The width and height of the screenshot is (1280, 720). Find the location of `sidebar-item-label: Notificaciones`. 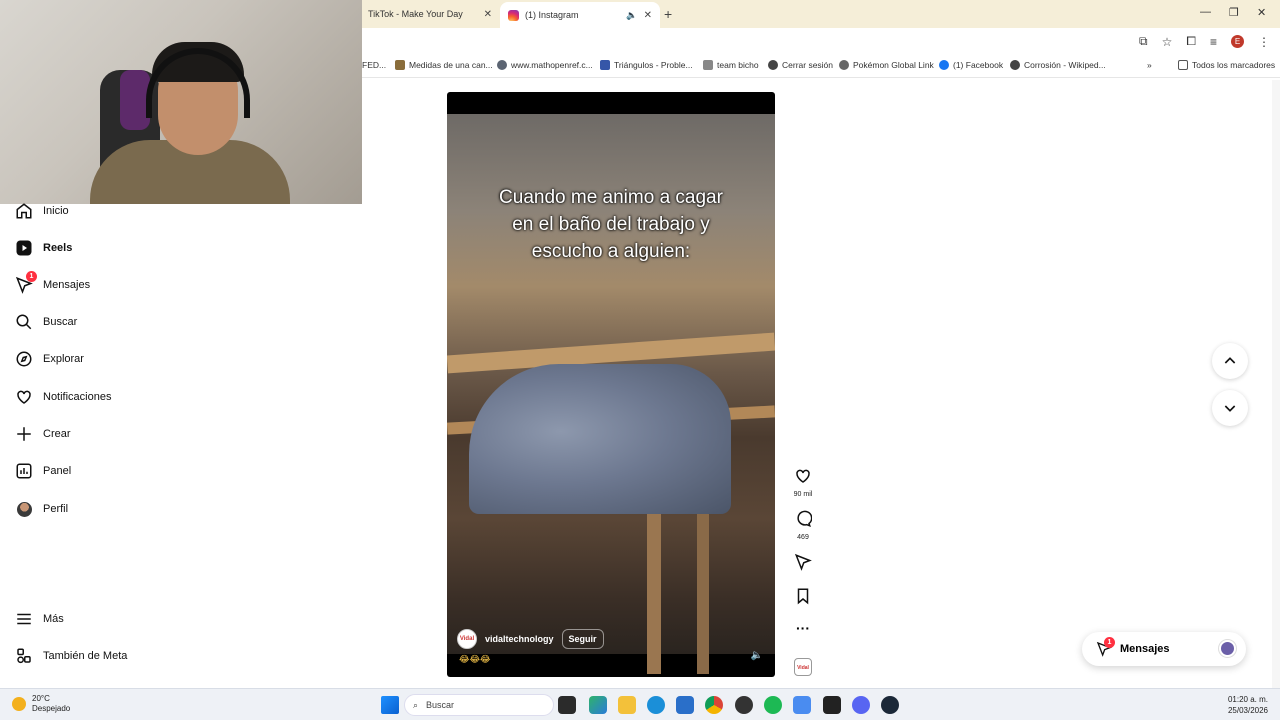

sidebar-item-label: Notificaciones is located at coordinates (77, 397).